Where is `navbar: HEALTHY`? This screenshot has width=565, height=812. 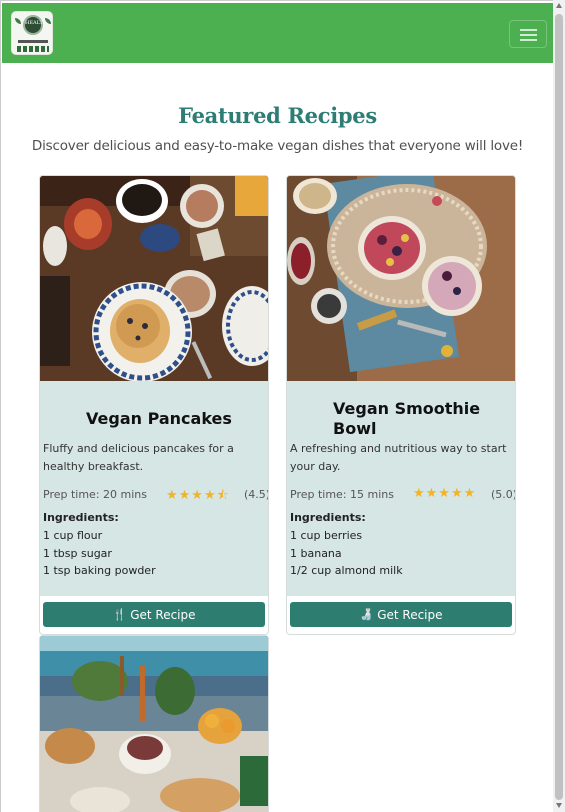 navbar: HEALTHY is located at coordinates (277, 33).